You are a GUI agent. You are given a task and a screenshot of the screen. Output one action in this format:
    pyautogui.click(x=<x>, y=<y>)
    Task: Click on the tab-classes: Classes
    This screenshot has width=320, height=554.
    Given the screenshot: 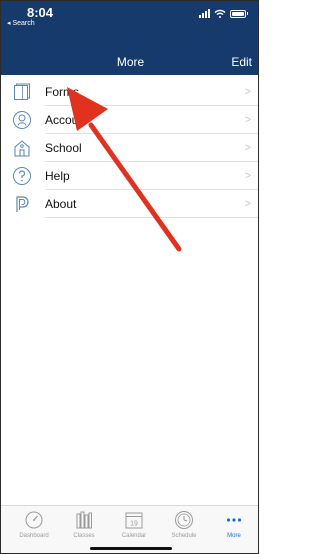 What is the action you would take?
    pyautogui.click(x=84, y=524)
    